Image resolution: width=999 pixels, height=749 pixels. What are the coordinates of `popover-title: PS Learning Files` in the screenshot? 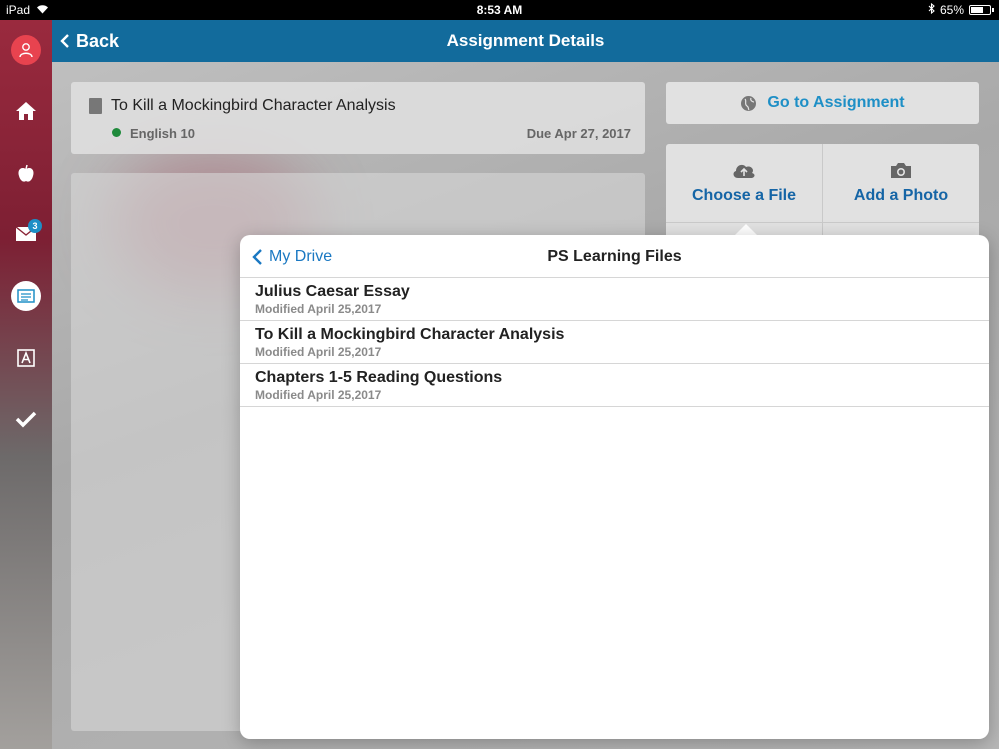 It's located at (614, 256).